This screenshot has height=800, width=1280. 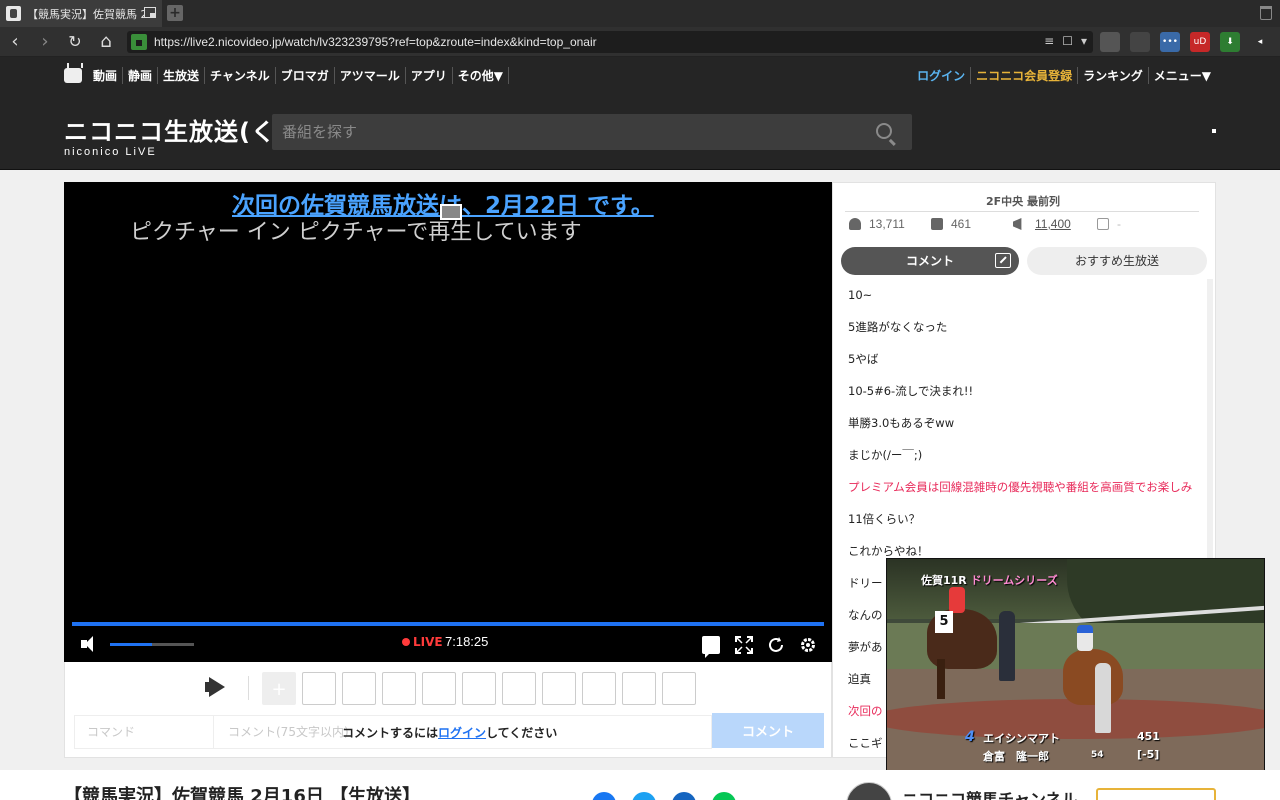 What do you see at coordinates (1260, 42) in the screenshot?
I see `collapse-icon: ◂` at bounding box center [1260, 42].